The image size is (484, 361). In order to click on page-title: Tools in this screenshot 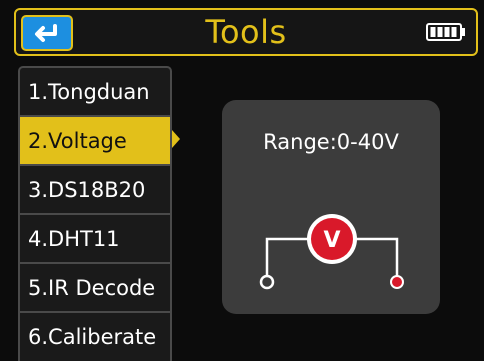, I will do `click(246, 32)`.